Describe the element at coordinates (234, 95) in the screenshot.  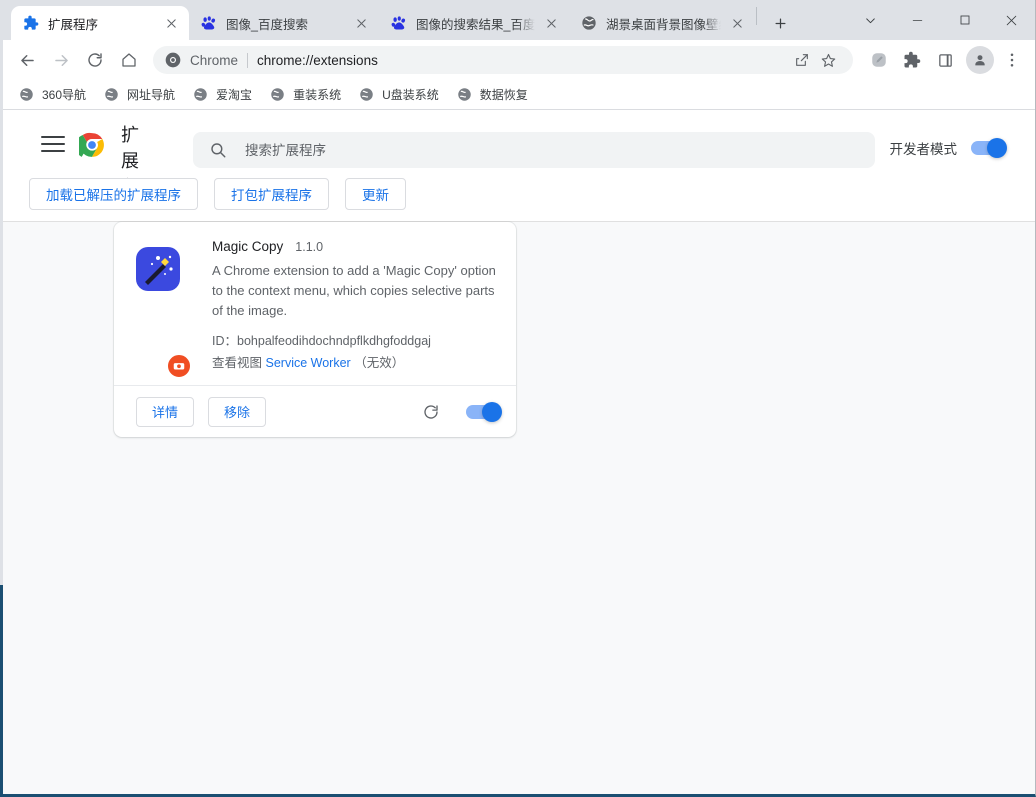
I see `bookmark-label: 爱淘宝` at that location.